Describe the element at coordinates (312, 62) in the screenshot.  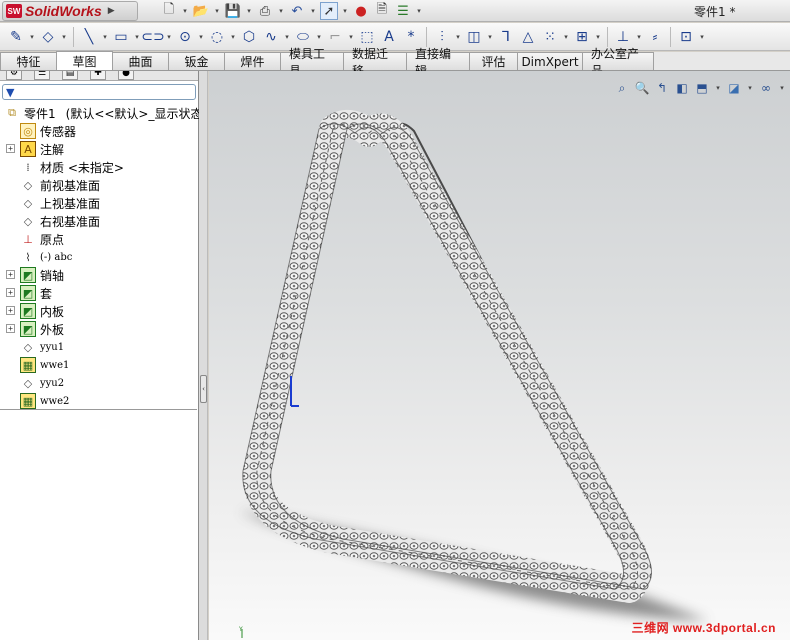
I see `tab-mold-tools: 模具工具` at that location.